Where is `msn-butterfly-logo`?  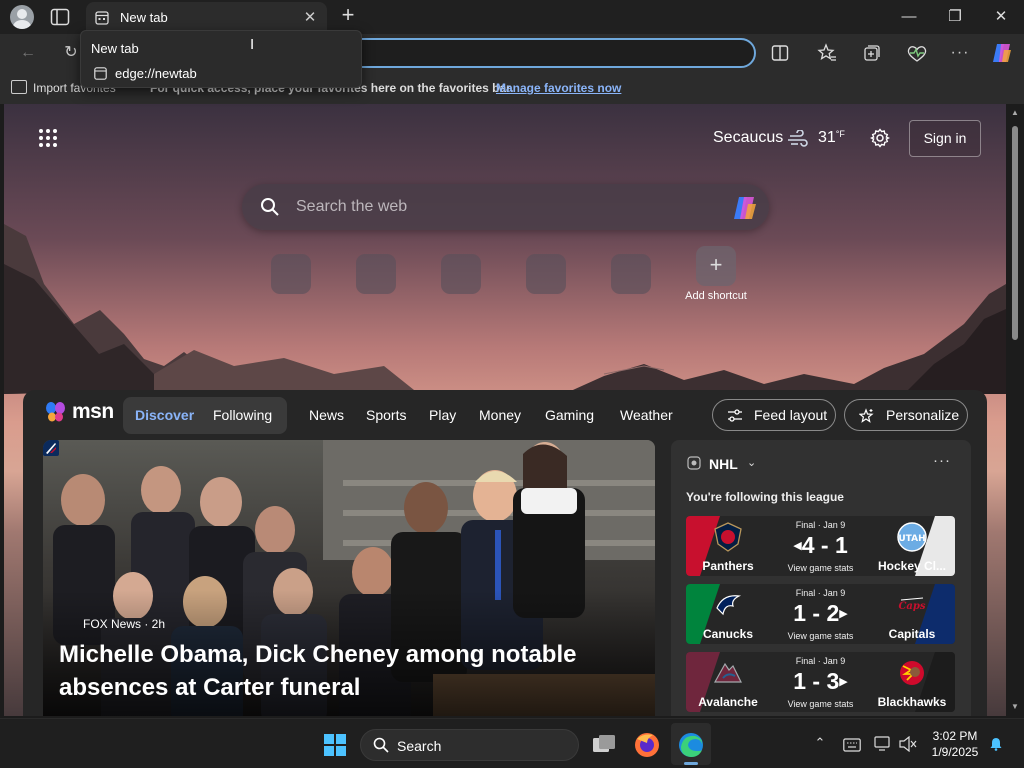
msn-butterfly-logo is located at coordinates (56, 412).